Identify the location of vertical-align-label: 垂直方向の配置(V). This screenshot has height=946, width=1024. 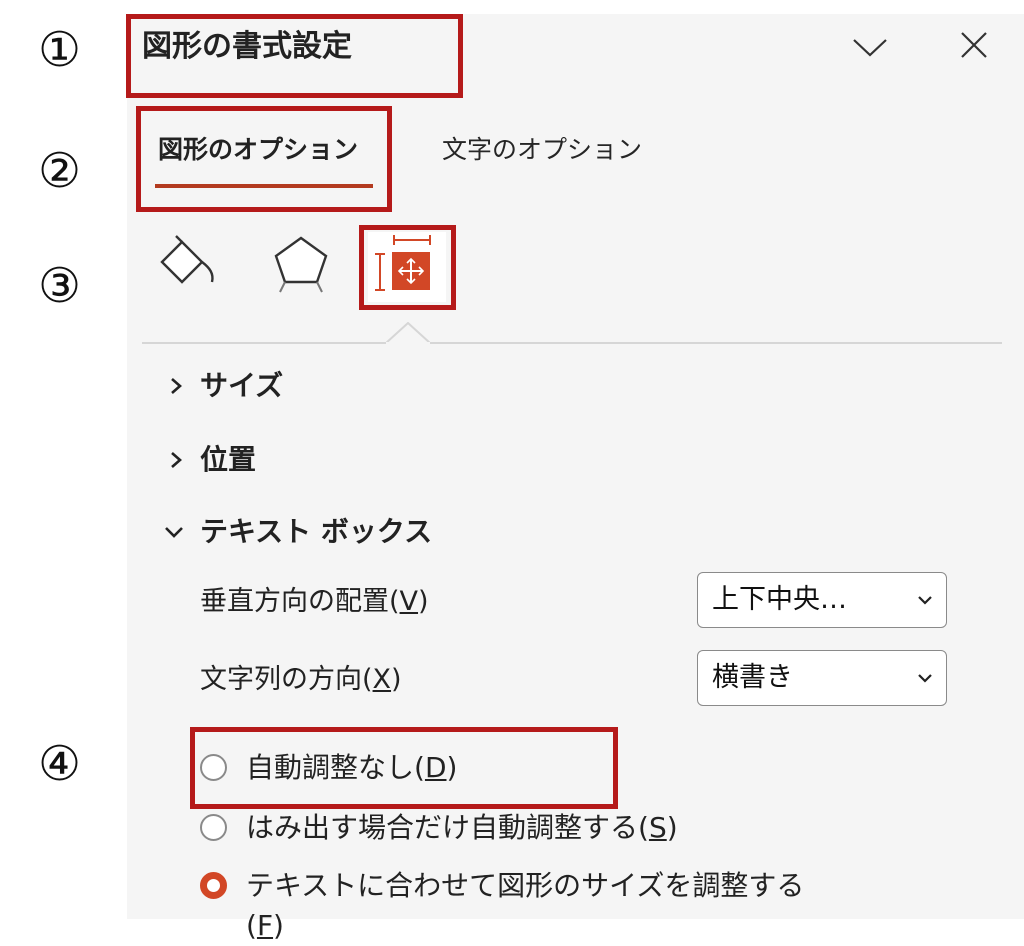
(314, 602).